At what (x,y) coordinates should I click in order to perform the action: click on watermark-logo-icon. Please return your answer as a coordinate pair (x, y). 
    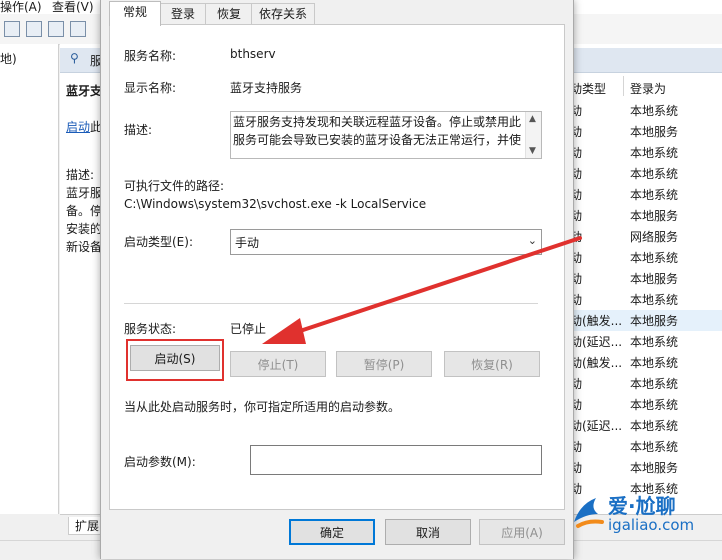
    Looking at the image, I should click on (589, 513).